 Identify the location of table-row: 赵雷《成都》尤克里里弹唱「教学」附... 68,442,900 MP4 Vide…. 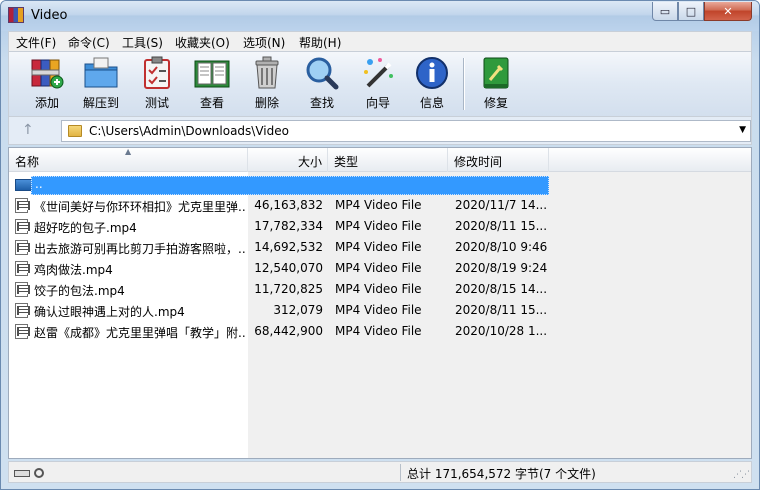
(380, 331).